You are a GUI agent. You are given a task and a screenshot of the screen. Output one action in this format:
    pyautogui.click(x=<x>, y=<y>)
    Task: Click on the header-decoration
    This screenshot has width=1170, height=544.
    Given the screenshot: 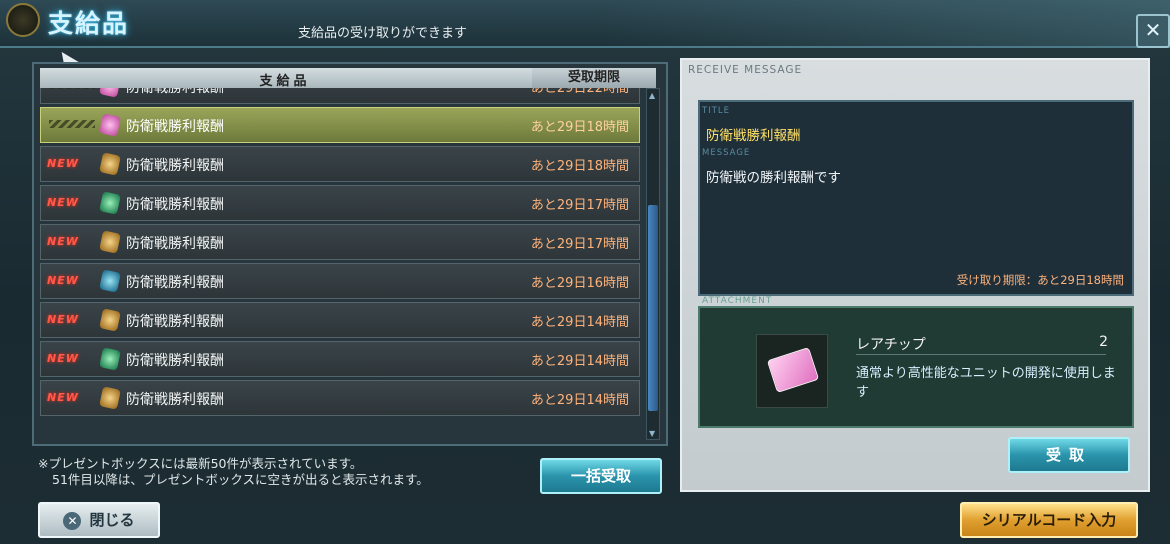 What is the action you would take?
    pyautogui.click(x=885, y=23)
    